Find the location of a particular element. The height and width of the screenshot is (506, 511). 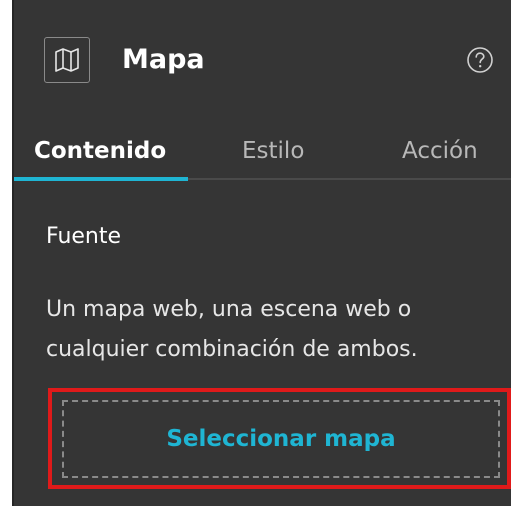

select-map-label: Seleccionar mapa is located at coordinates (281, 439).